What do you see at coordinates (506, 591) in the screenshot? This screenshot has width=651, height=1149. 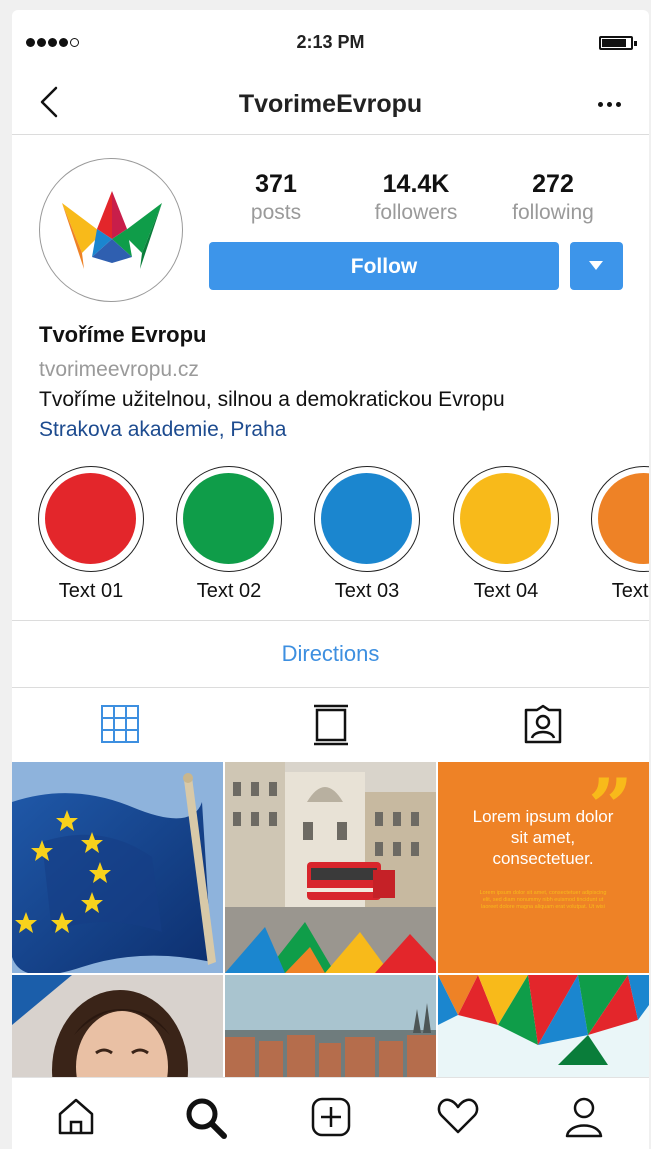 I see `highlight-label: Text 04` at bounding box center [506, 591].